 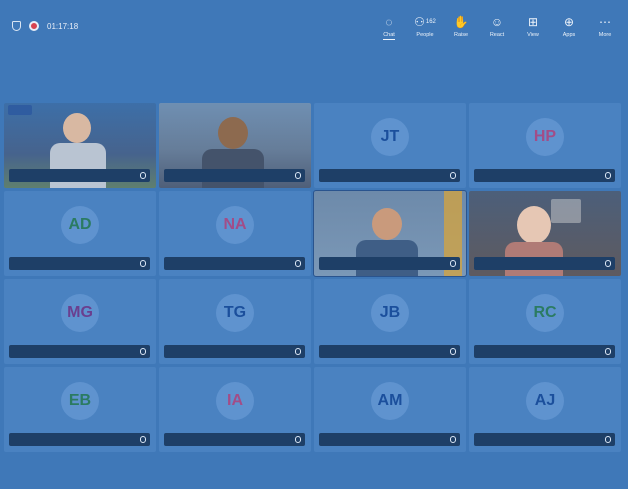 I want to click on raise-hand-icon: ✋, so click(x=461, y=22).